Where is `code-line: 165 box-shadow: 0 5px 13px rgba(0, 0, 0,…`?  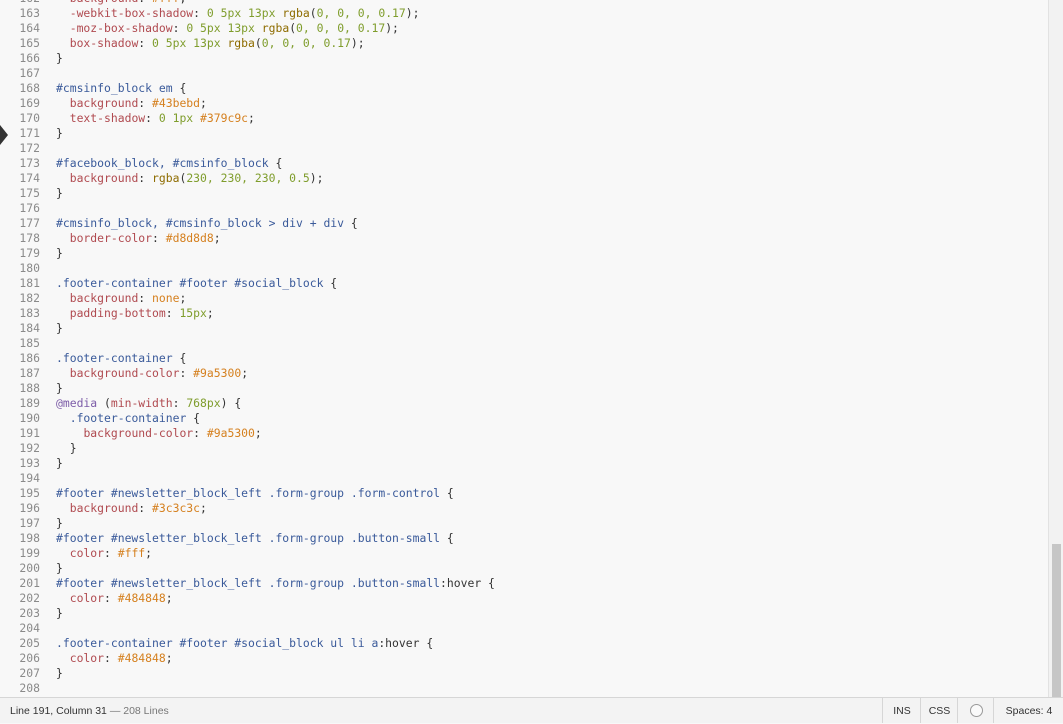
code-line: 165 box-shadow: 0 5px 13px rgba(0, 0, 0,… is located at coordinates (524, 43).